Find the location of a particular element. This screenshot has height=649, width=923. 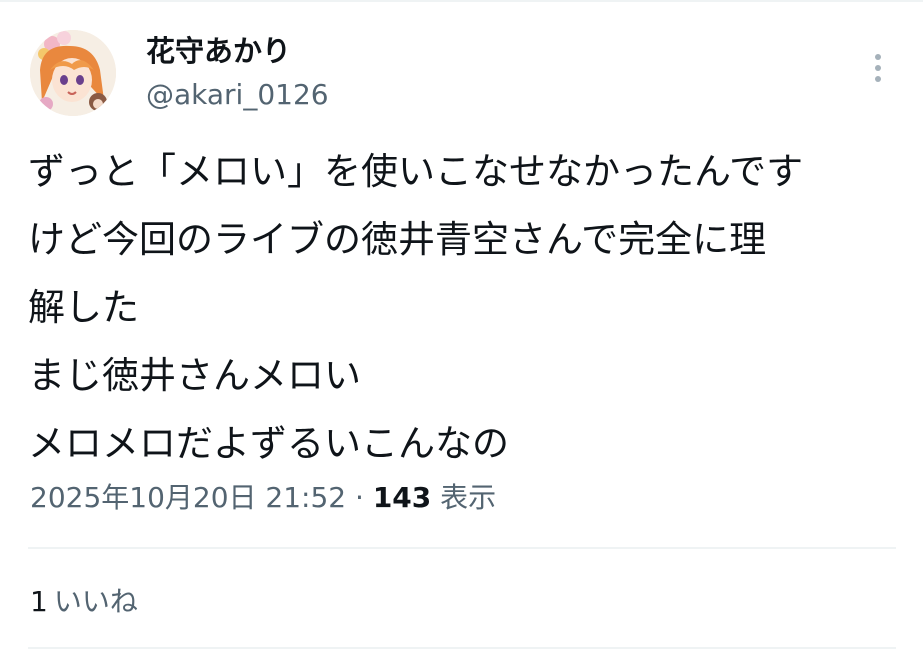

tweet-line: けど今回のライブの徳井青空さんで完全に理 is located at coordinates (397, 239).